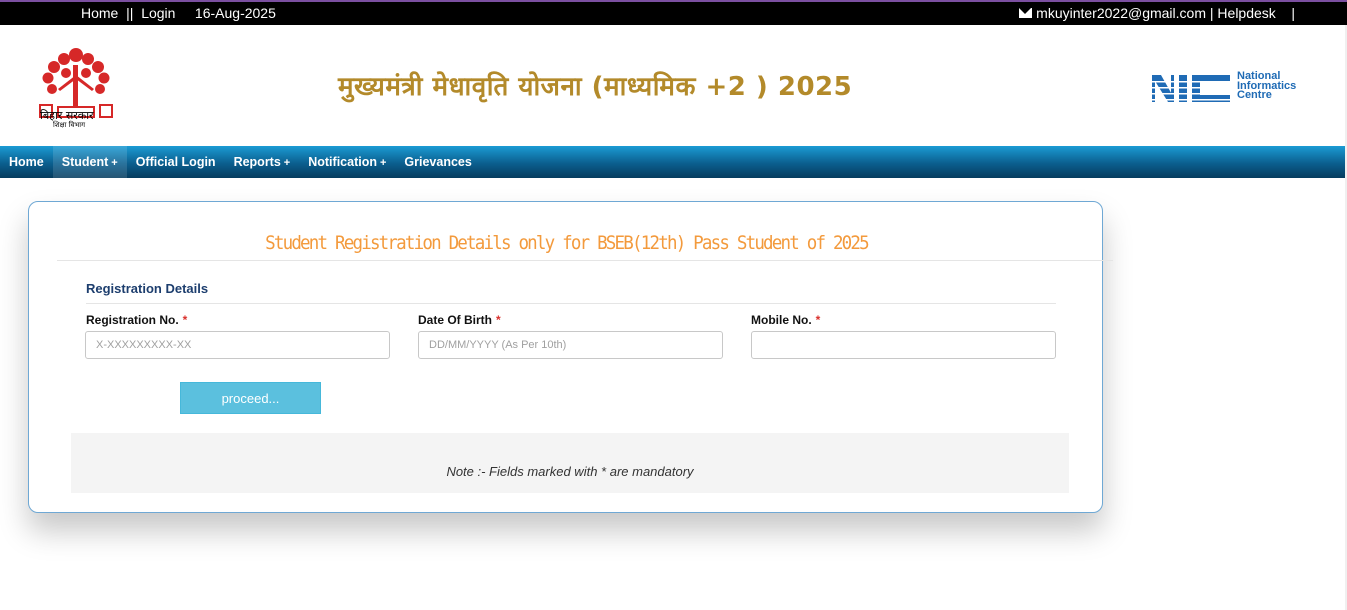 The image size is (1347, 610). What do you see at coordinates (262, 162) in the screenshot?
I see `nav-item-reports: Reports +` at bounding box center [262, 162].